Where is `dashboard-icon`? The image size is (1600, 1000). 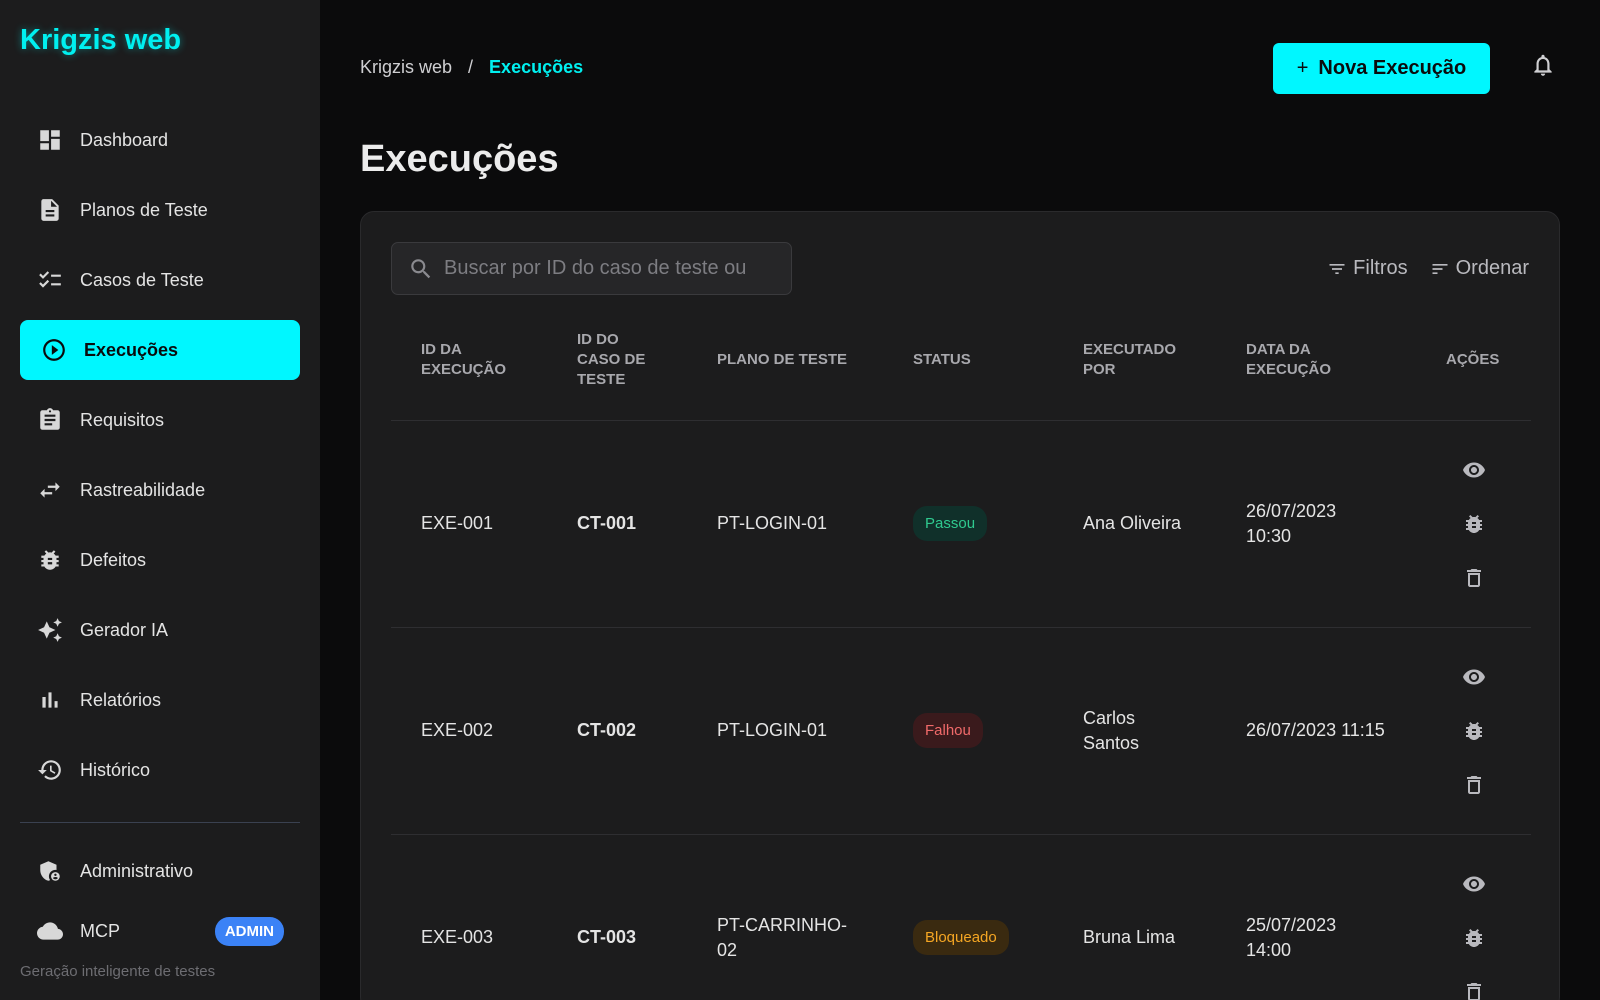 dashboard-icon is located at coordinates (50, 140).